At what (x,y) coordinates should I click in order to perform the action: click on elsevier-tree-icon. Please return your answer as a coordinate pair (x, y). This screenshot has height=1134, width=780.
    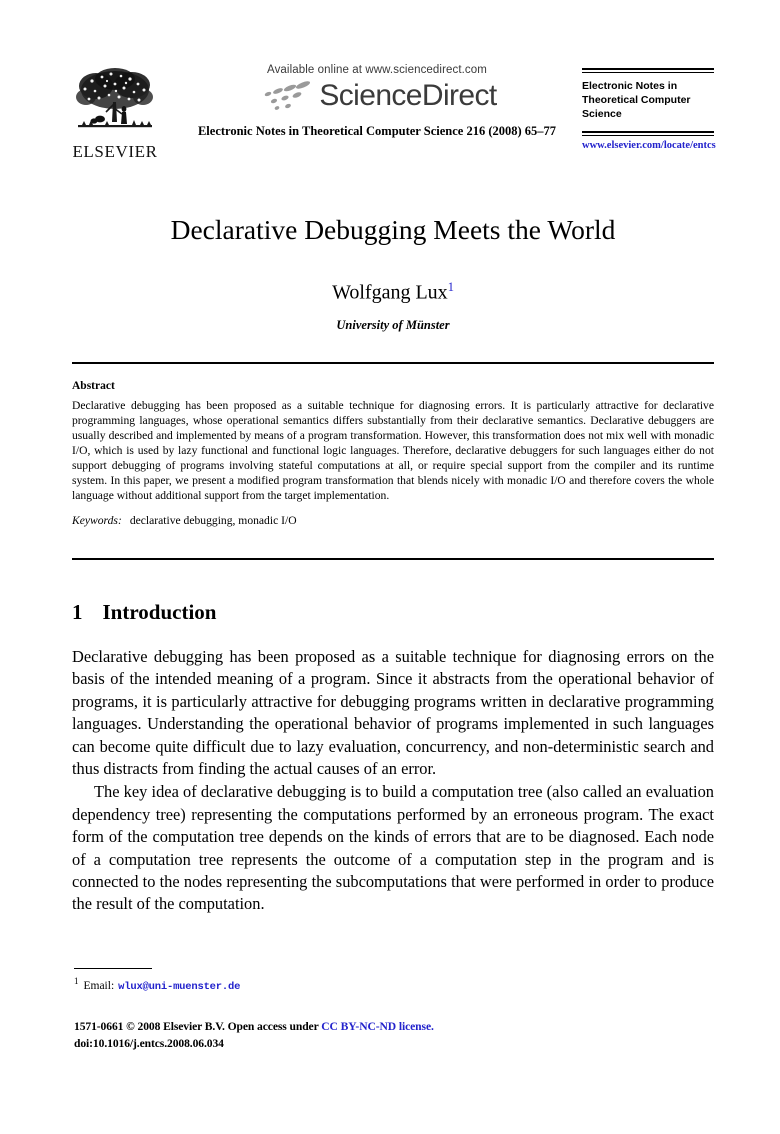
    Looking at the image, I should click on (115, 103).